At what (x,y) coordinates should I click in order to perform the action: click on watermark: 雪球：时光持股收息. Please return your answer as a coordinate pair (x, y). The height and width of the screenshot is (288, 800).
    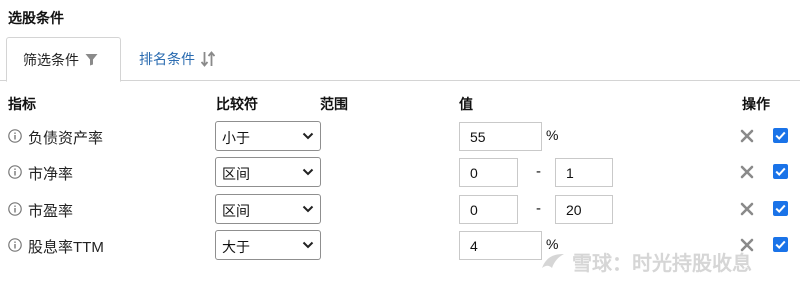
    Looking at the image, I should click on (646, 261).